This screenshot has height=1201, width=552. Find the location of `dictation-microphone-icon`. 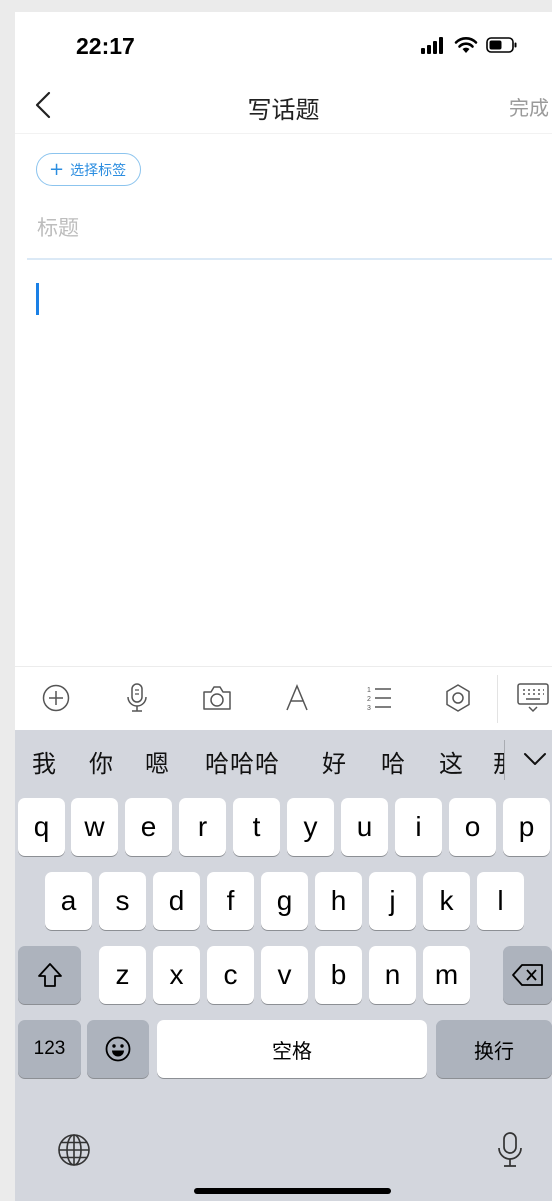

dictation-microphone-icon is located at coordinates (510, 1150).